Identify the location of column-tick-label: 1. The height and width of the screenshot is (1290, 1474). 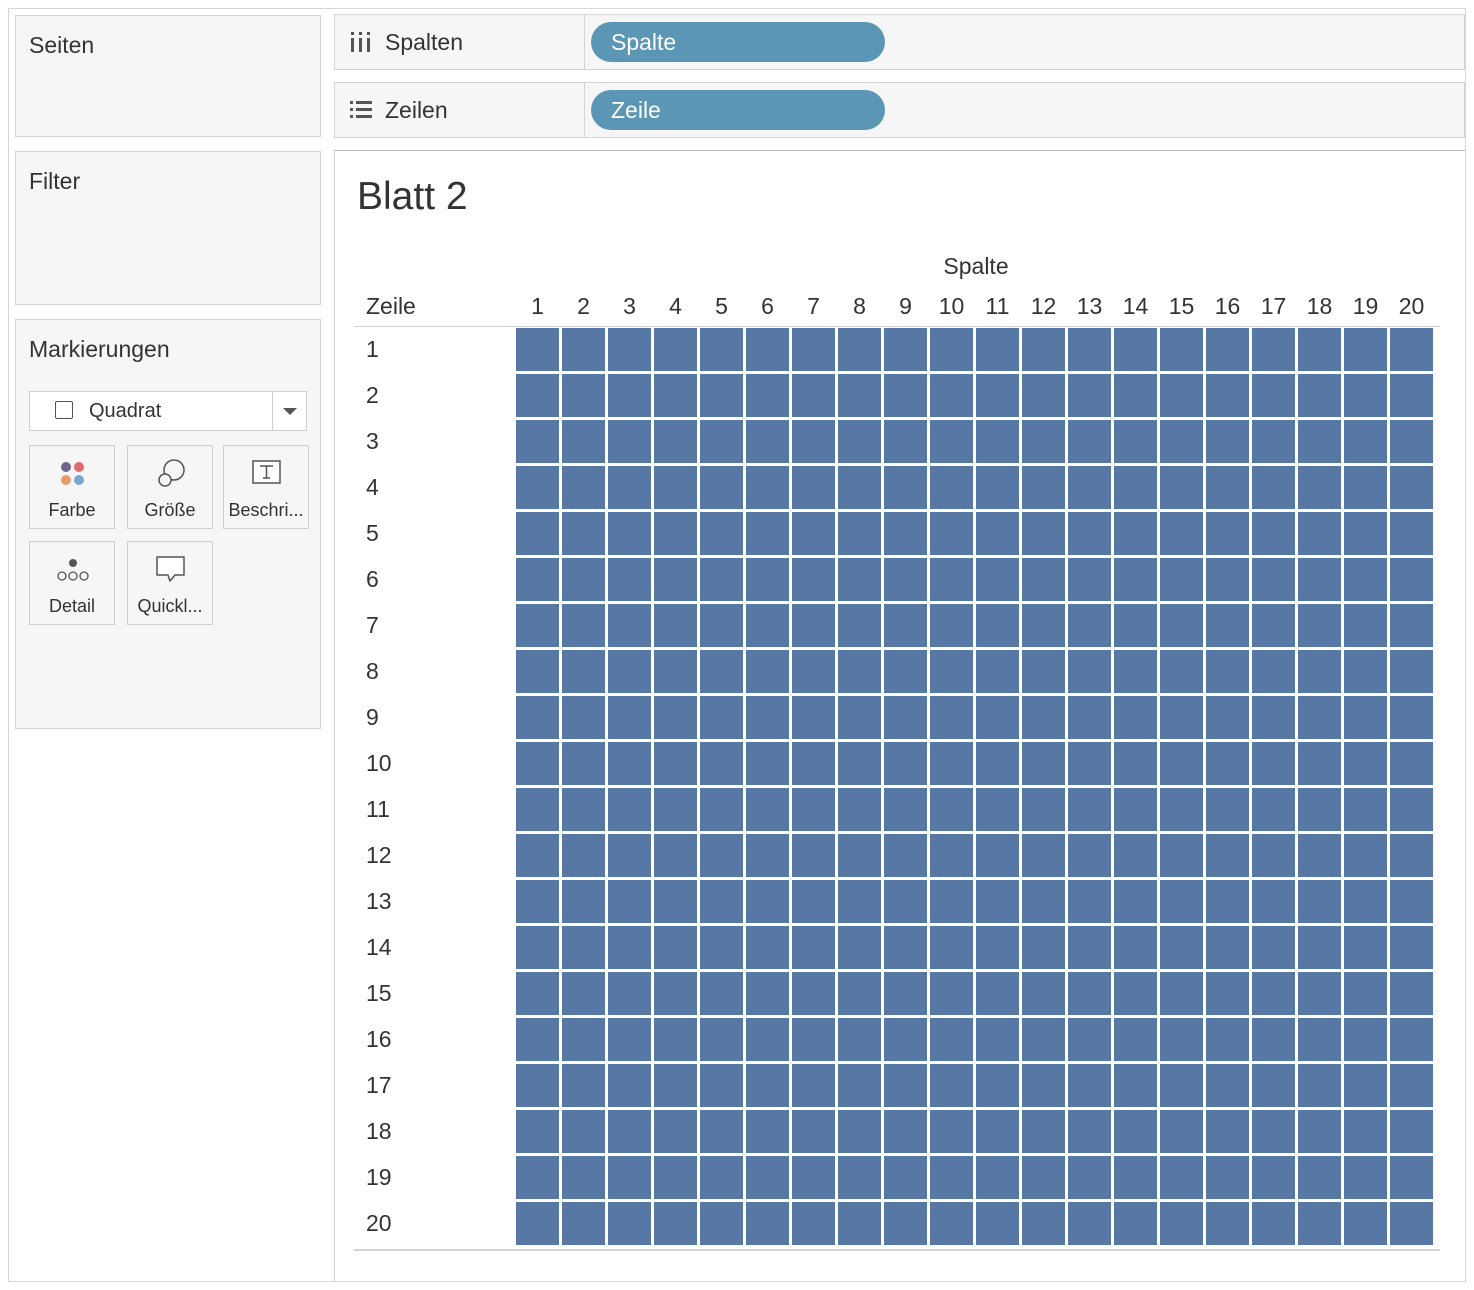
(537, 306).